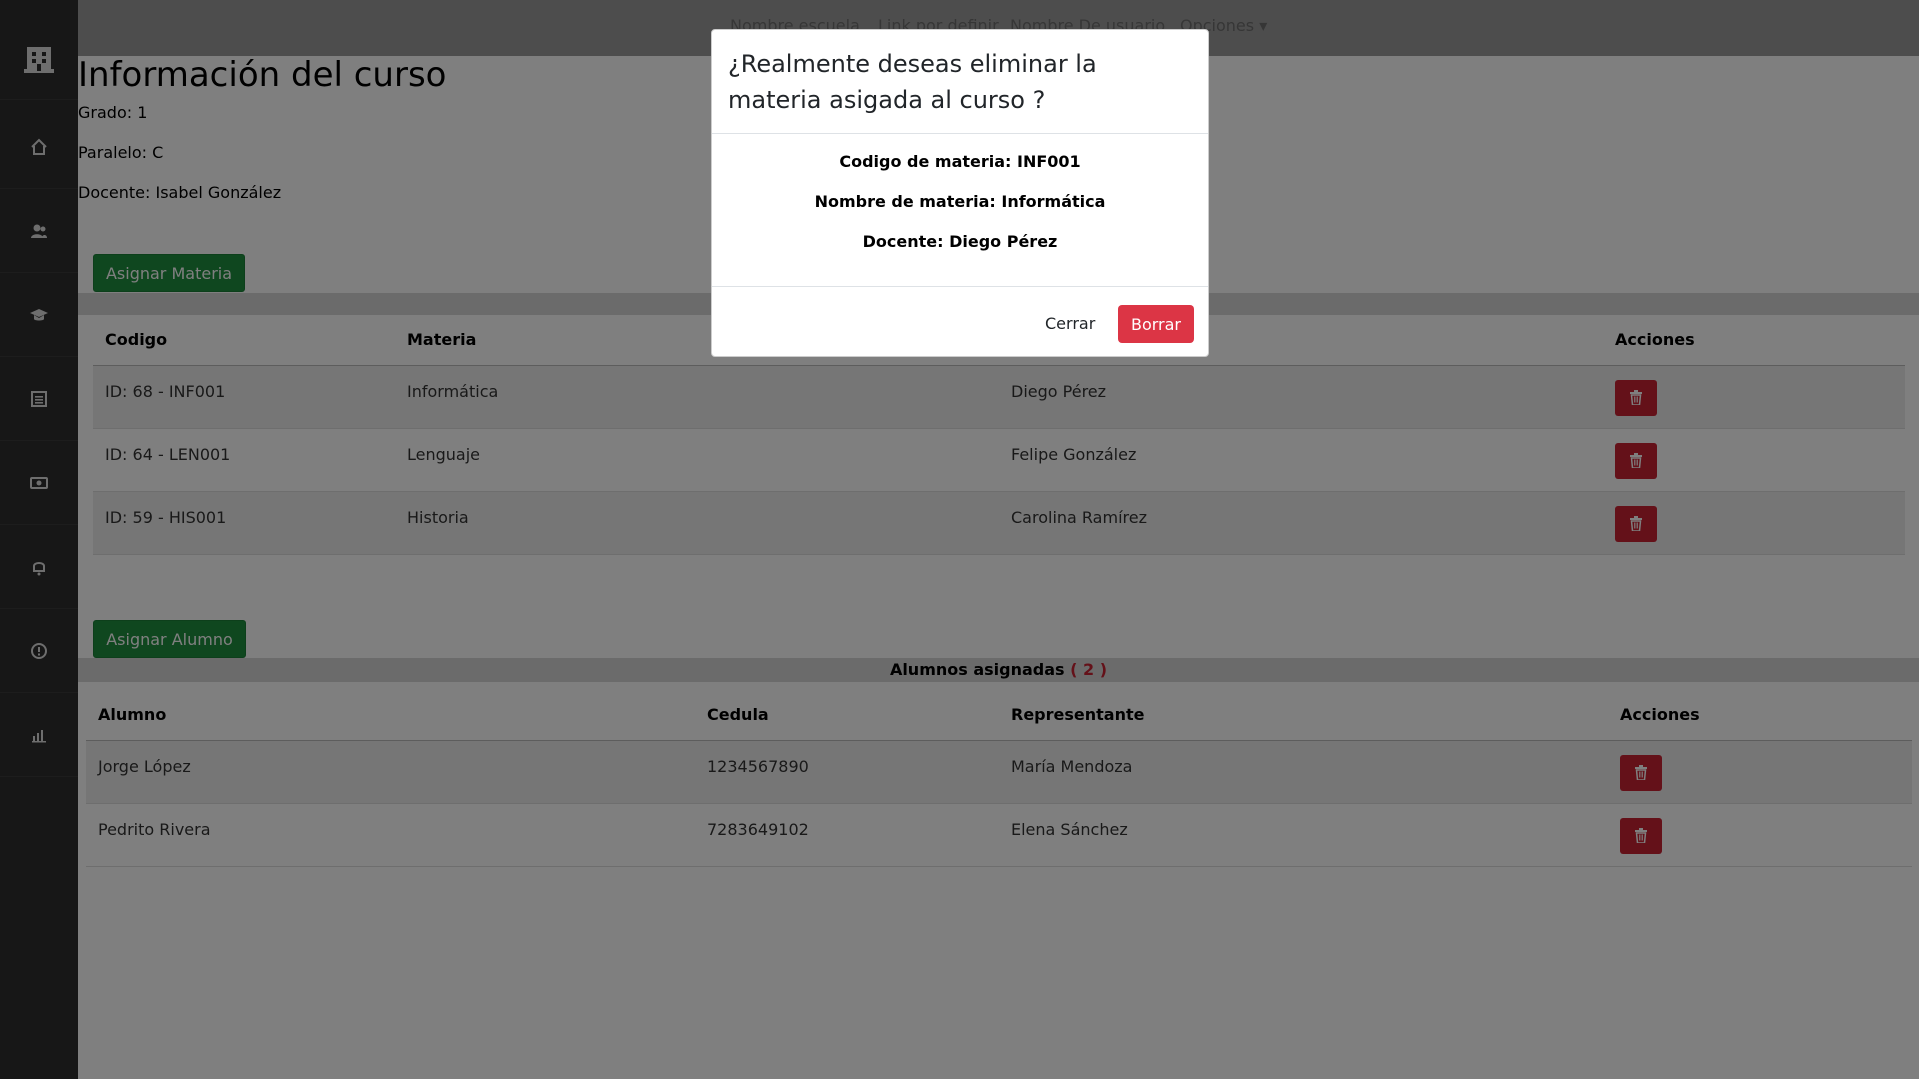  What do you see at coordinates (960, 241) in the screenshot?
I see `modal-subject-teacher: Docente: Diego Pérez` at bounding box center [960, 241].